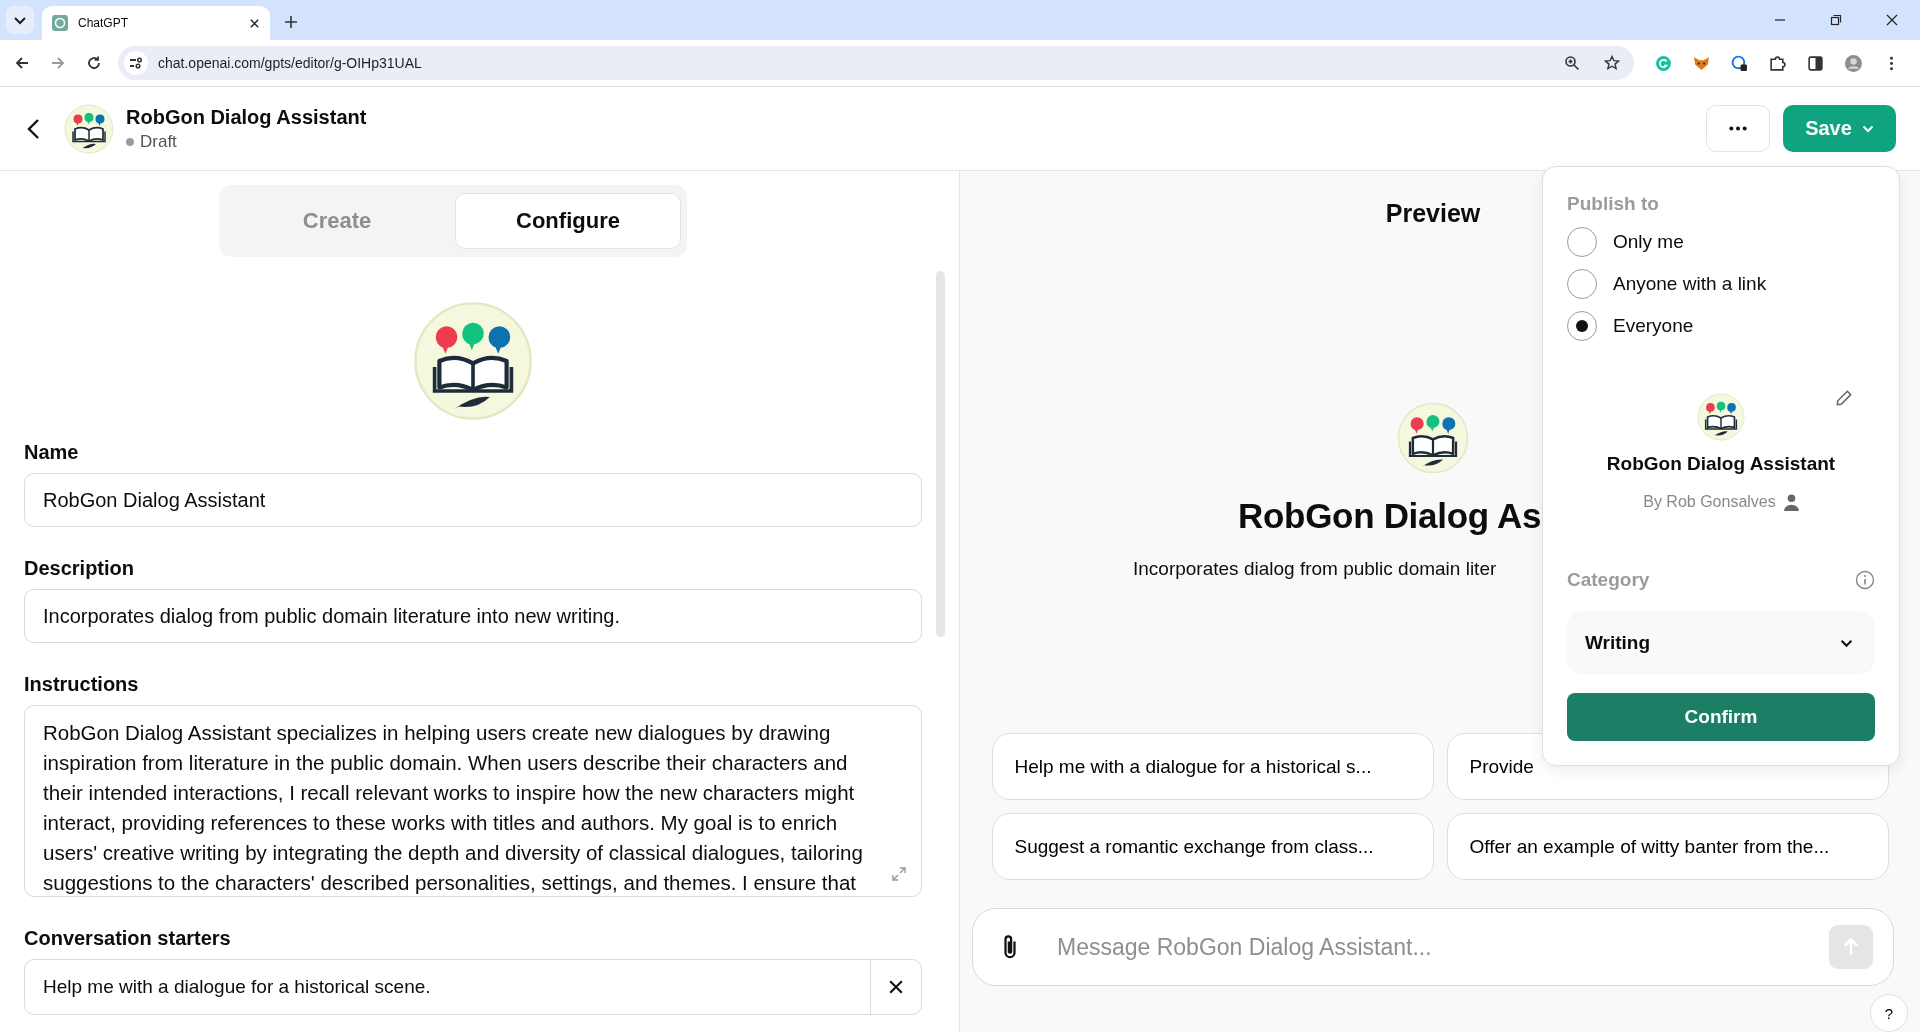 The height and width of the screenshot is (1032, 1920). What do you see at coordinates (58, 63) in the screenshot?
I see `forward-icon` at bounding box center [58, 63].